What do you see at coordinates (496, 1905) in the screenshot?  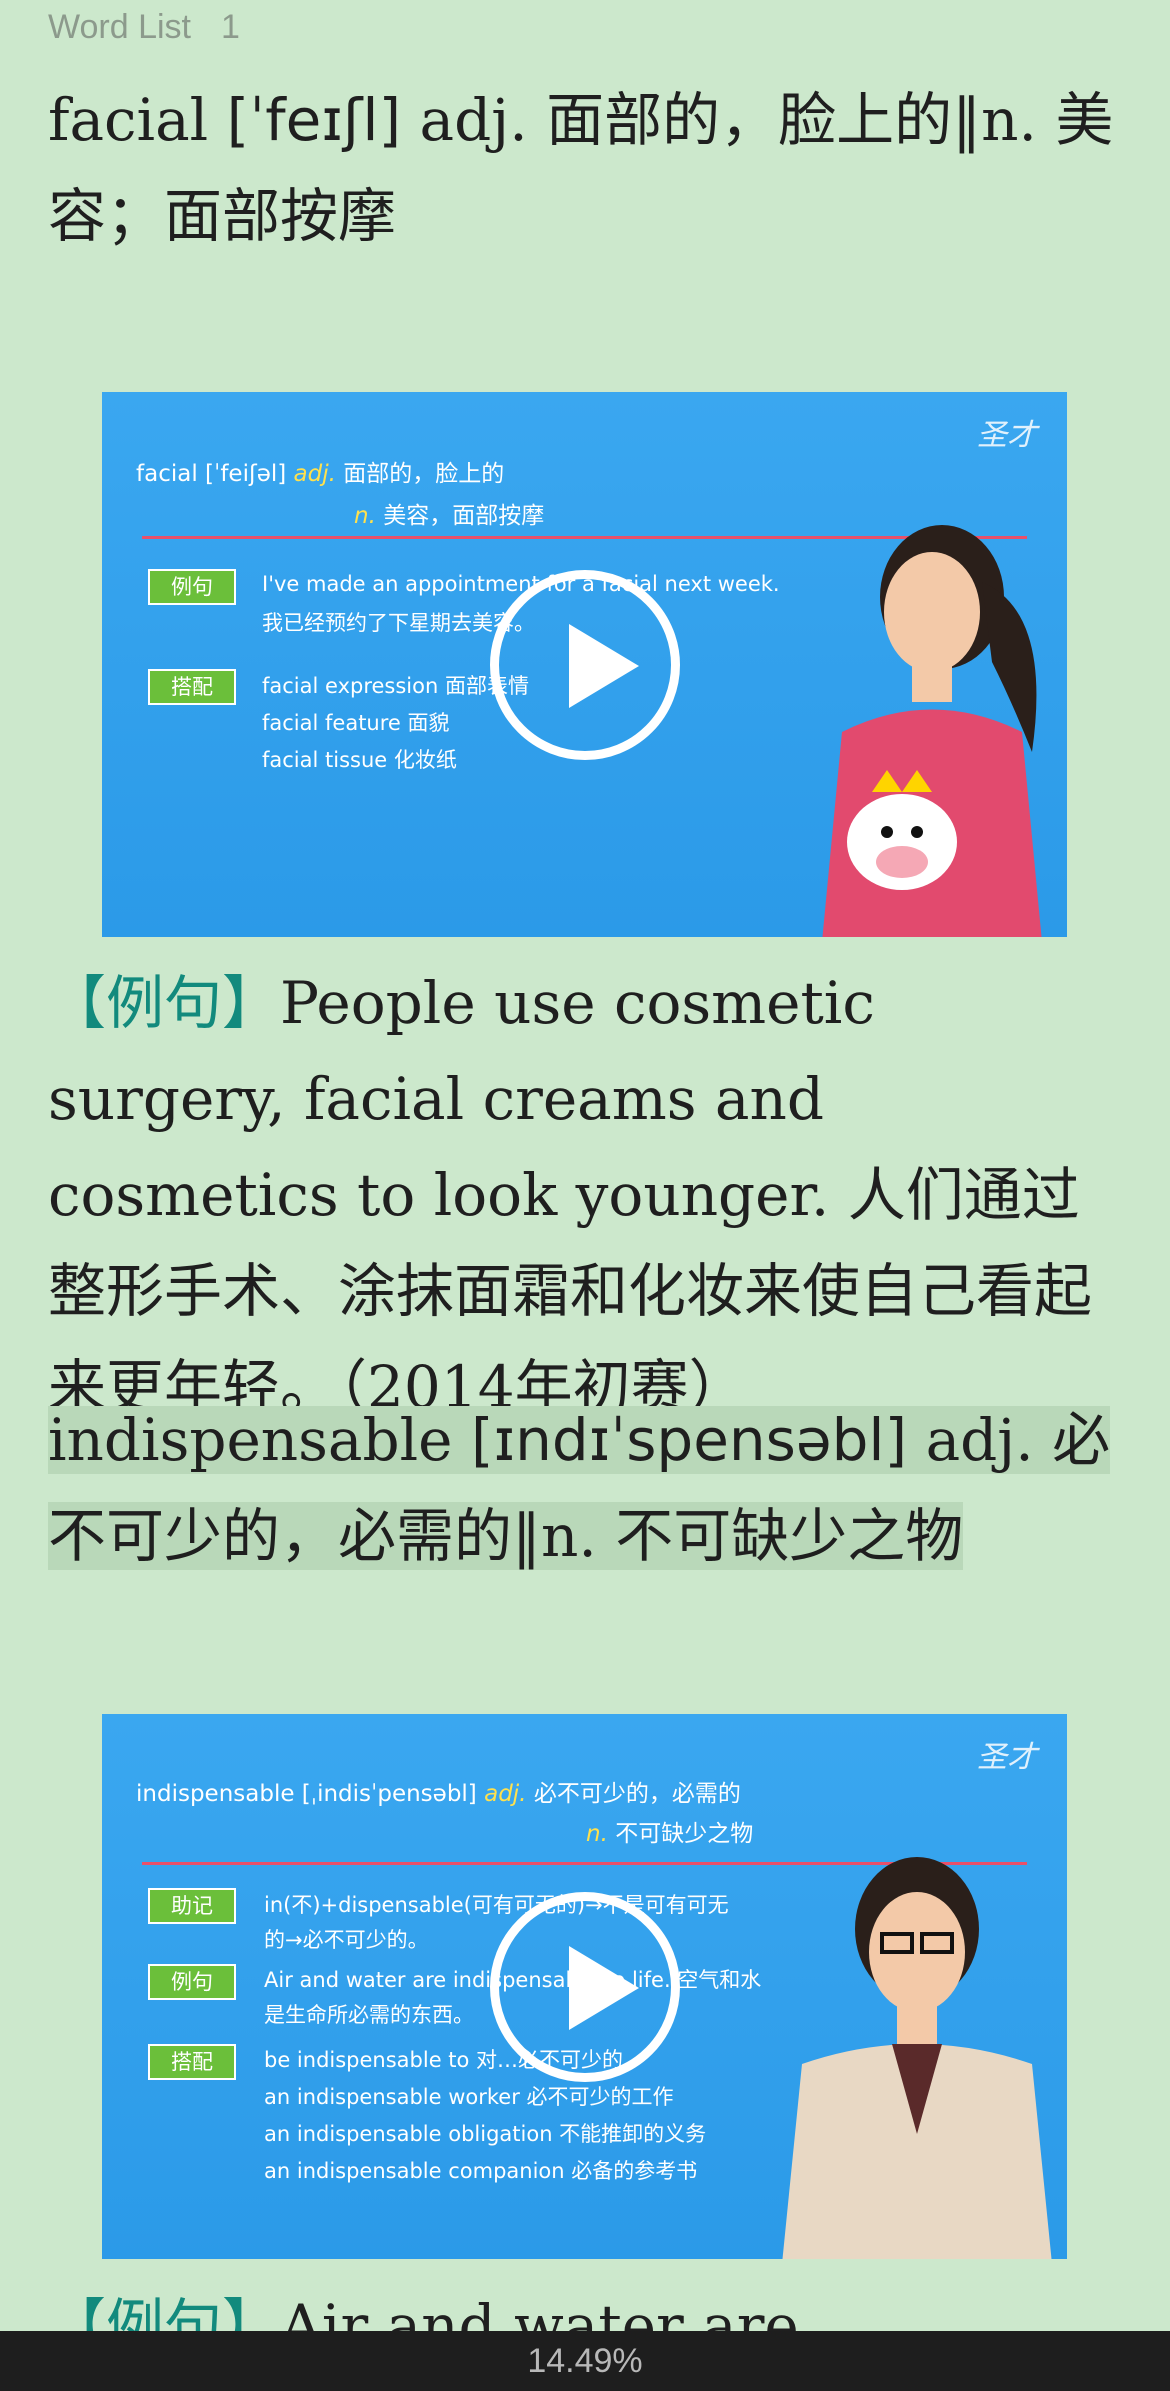 I see `video-line: in(不)+dispensable(可有可无的)→不是可有可无` at bounding box center [496, 1905].